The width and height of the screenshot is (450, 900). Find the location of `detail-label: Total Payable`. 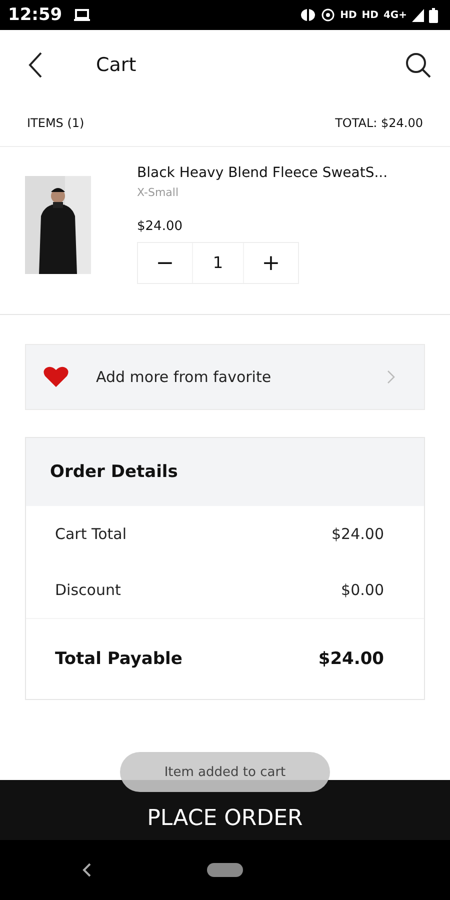

detail-label: Total Payable is located at coordinates (118, 659).